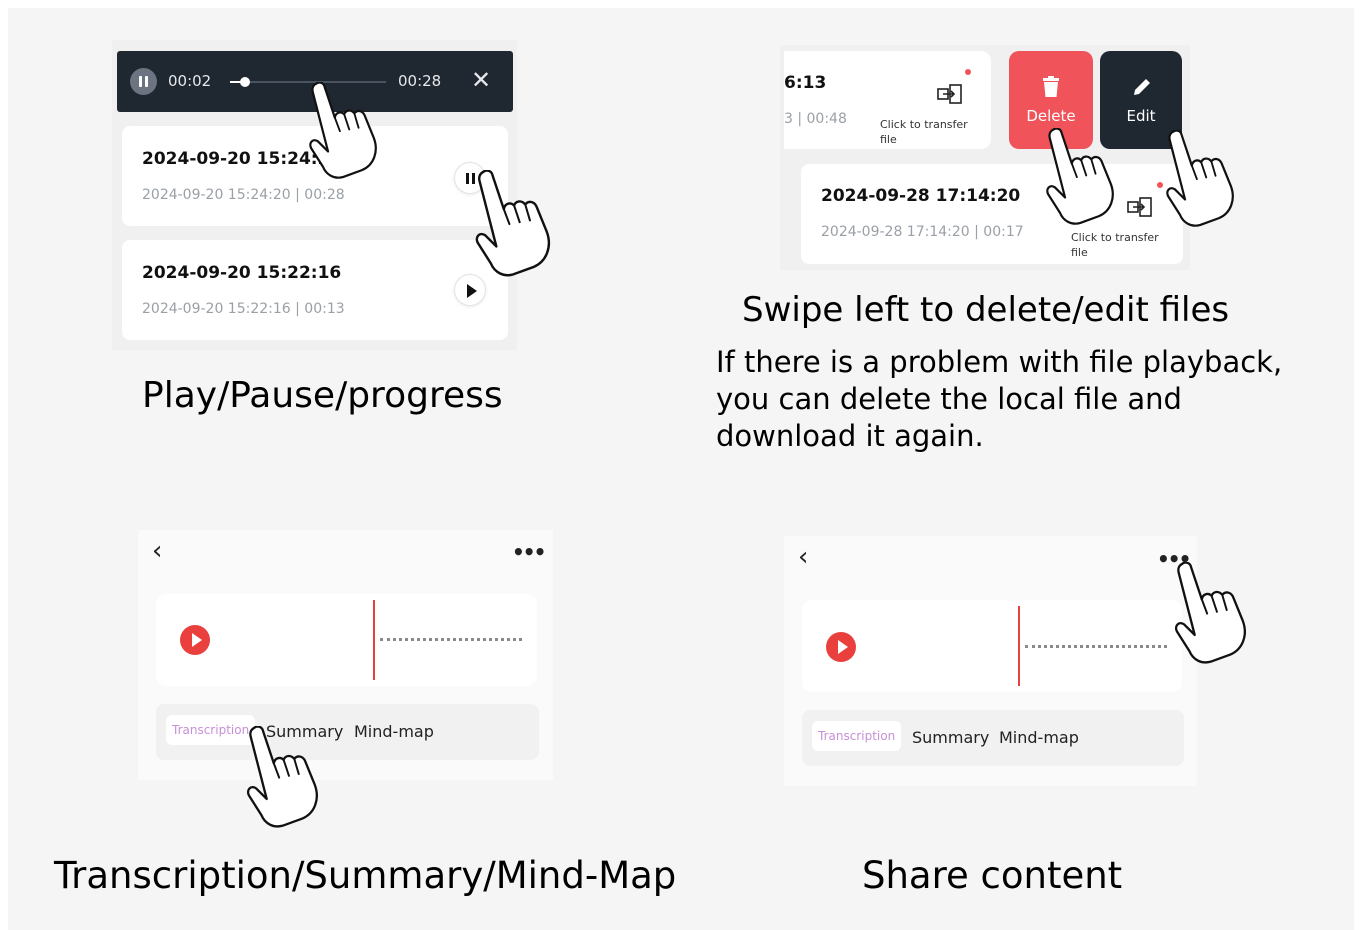 The width and height of the screenshot is (1359, 930). Describe the element at coordinates (1142, 87) in the screenshot. I see `pencil-icon` at that location.